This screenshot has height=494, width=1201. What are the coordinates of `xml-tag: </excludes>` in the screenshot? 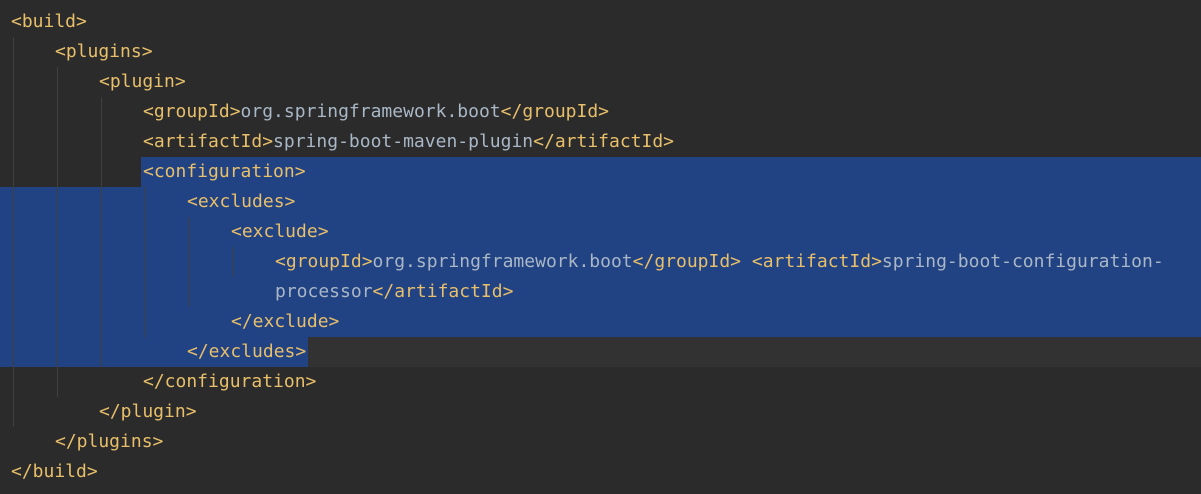 It's located at (247, 351).